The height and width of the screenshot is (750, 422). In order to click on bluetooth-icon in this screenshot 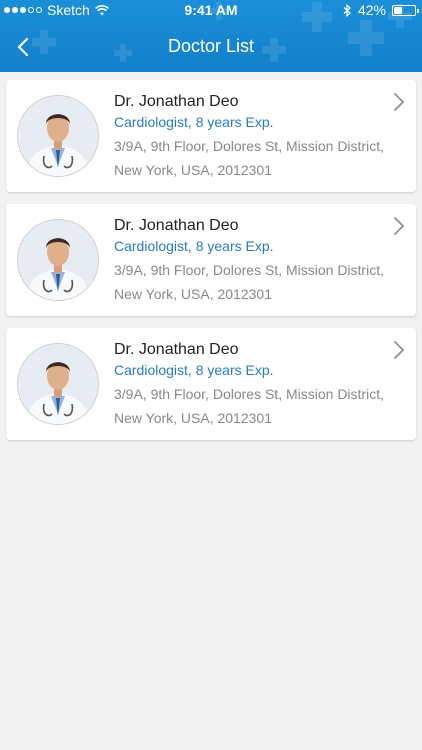, I will do `click(347, 10)`.